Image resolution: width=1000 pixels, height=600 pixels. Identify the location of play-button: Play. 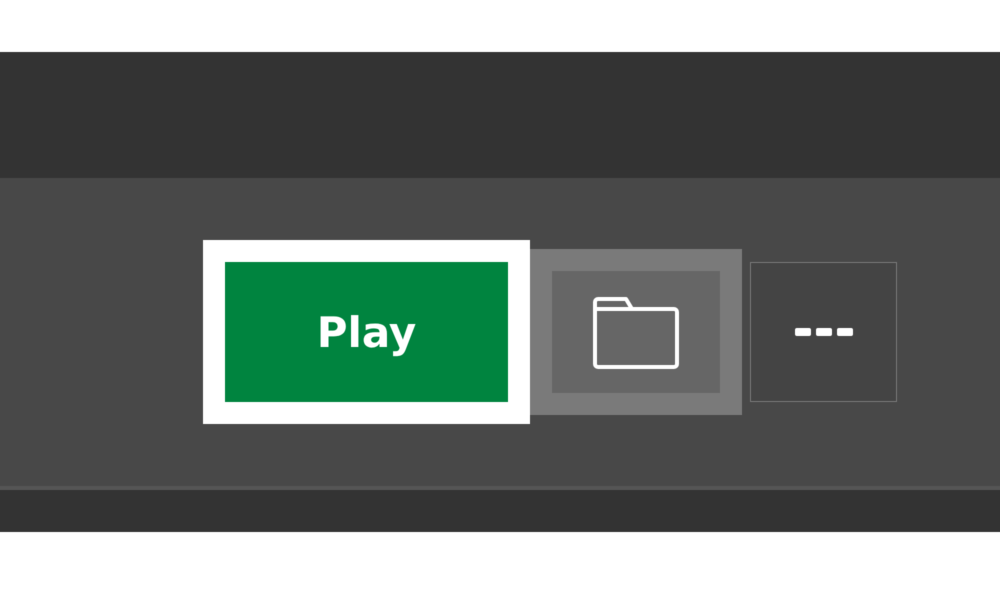
(366, 332).